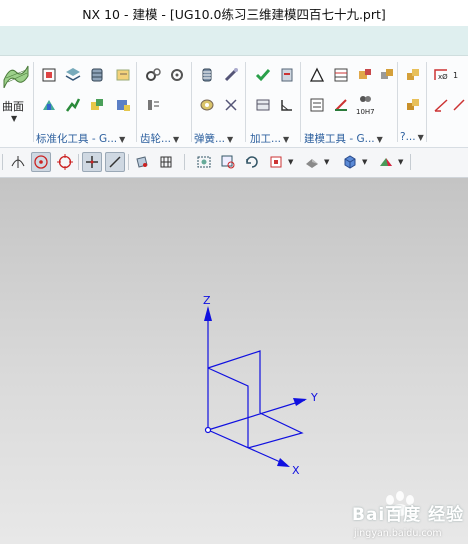 The height and width of the screenshot is (544, 468). Describe the element at coordinates (276, 162) in the screenshot. I see `orient-view-icon` at that location.